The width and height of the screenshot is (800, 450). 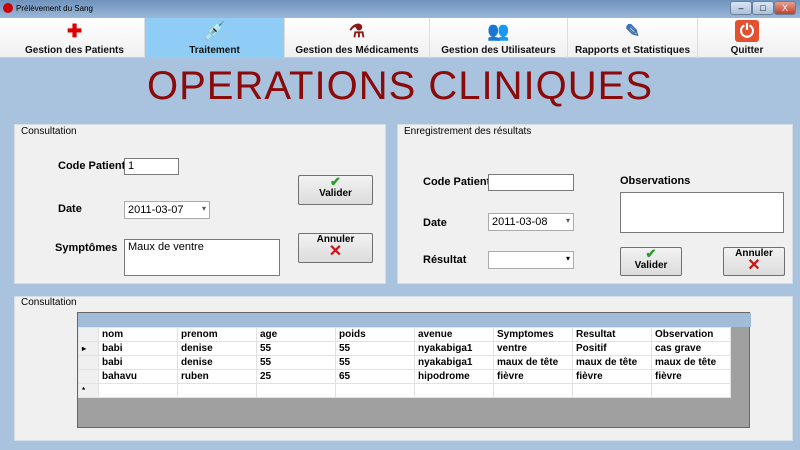 I want to click on table-cell: ventre, so click(x=533, y=348).